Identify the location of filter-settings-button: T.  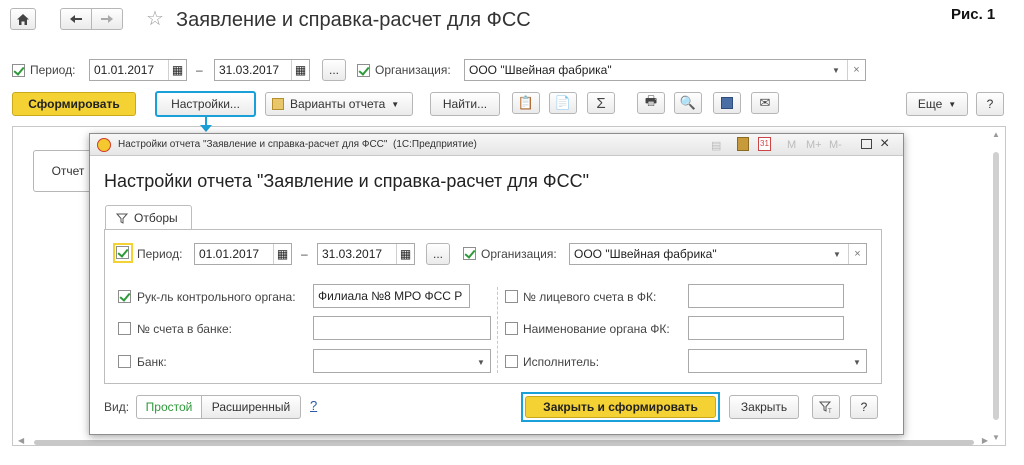
(826, 407).